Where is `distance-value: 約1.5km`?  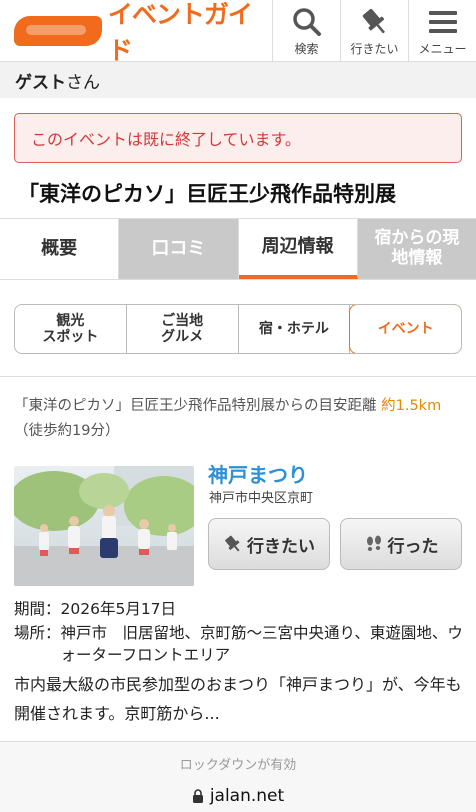 distance-value: 約1.5km is located at coordinates (411, 406).